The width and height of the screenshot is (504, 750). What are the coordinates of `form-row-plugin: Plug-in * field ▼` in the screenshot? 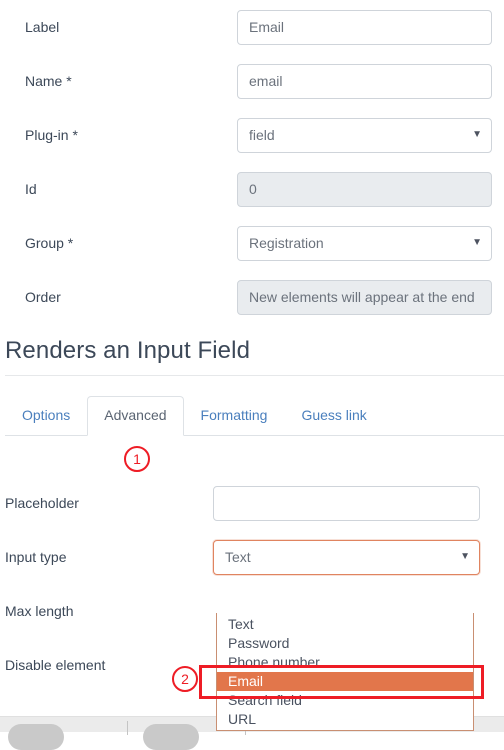 It's located at (246, 135).